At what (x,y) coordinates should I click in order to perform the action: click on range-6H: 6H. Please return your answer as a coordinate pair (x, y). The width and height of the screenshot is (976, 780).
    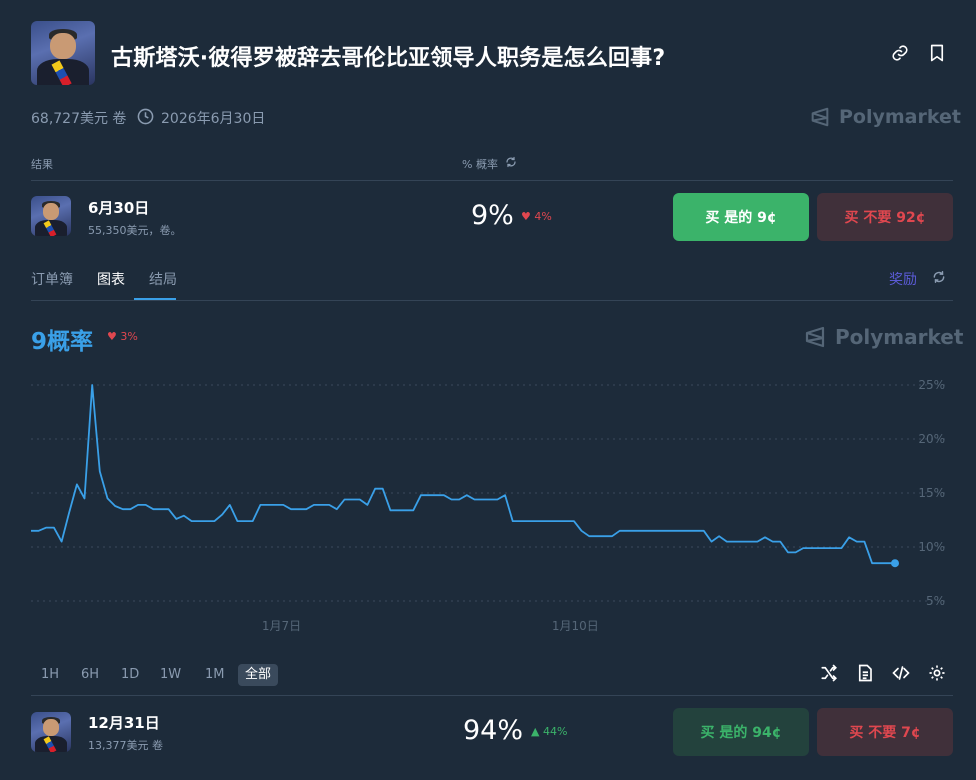
    Looking at the image, I should click on (90, 675).